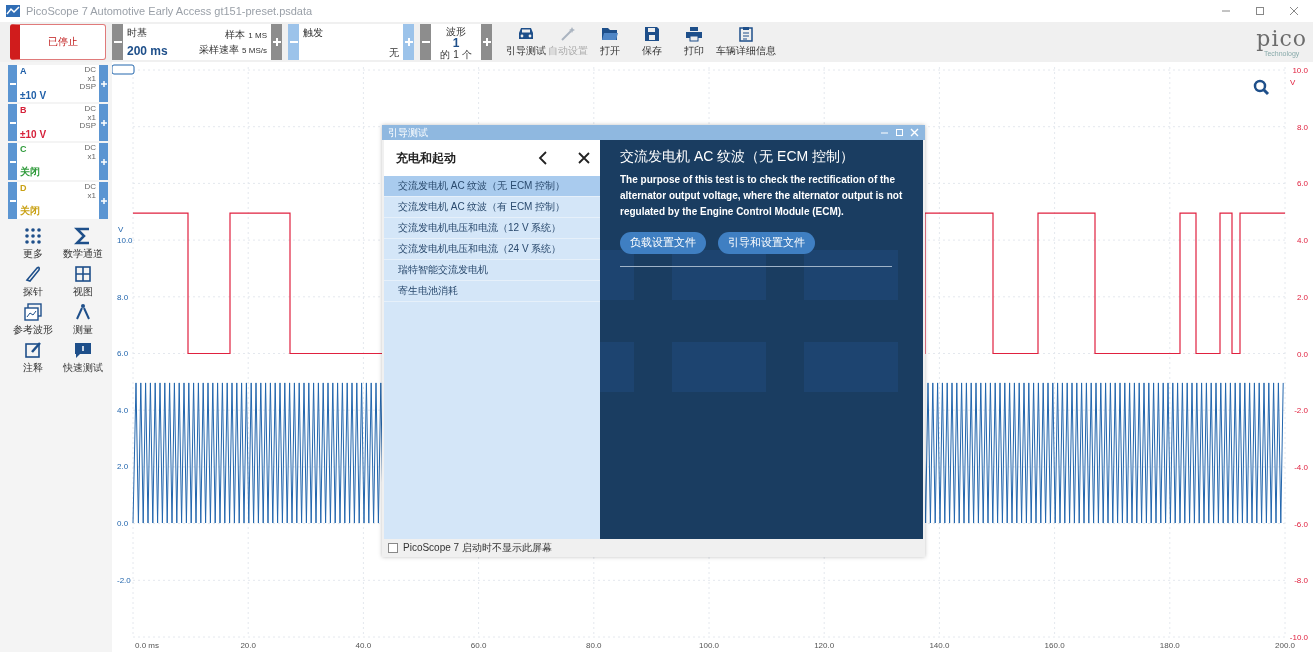 The height and width of the screenshot is (652, 1313). Describe the element at coordinates (610, 34) in the screenshot. I see `folder-icon` at that location.